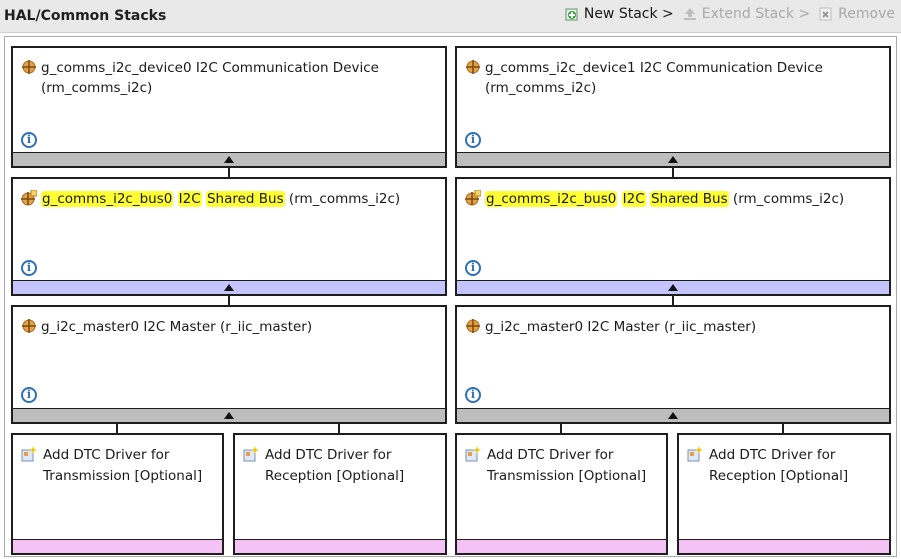  I want to click on stacks-toolbar: New Stack > Extend Stack > Remove, so click(729, 14).